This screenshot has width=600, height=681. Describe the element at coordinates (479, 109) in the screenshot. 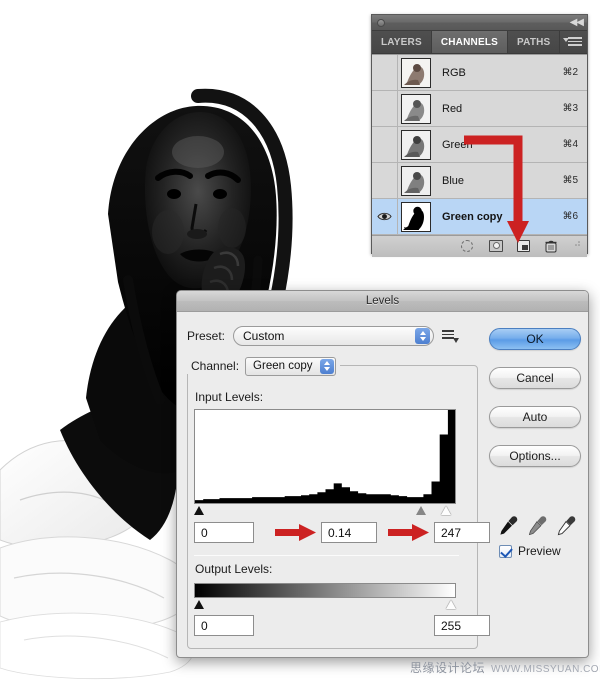

I see `channel-row-red: Red ⌘3` at that location.